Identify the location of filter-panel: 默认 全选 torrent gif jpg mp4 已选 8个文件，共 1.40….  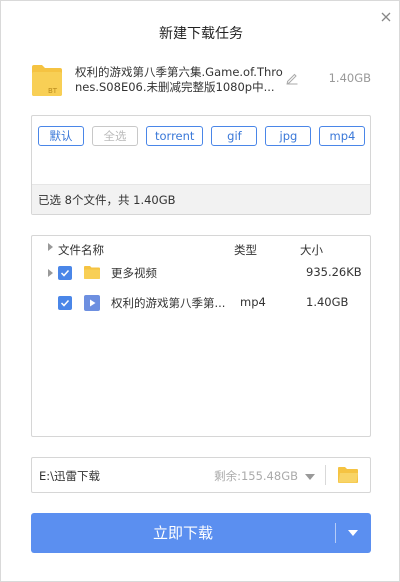
(201, 165).